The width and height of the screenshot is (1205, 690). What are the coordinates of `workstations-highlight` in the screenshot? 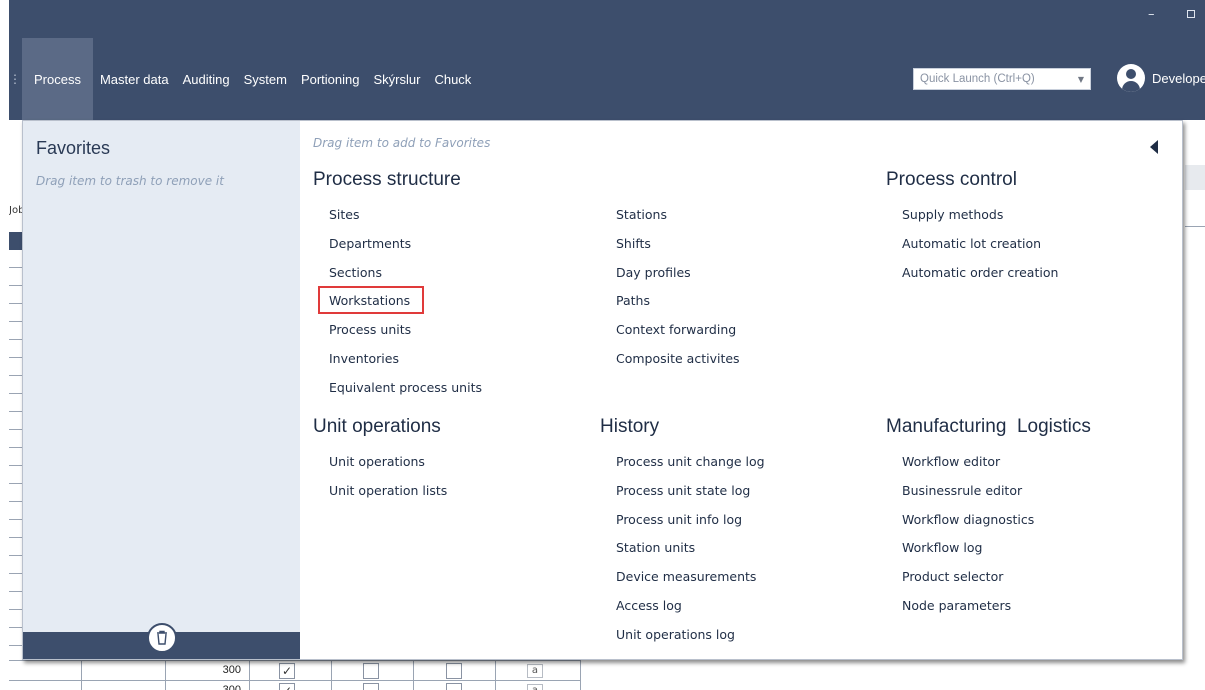 It's located at (371, 300).